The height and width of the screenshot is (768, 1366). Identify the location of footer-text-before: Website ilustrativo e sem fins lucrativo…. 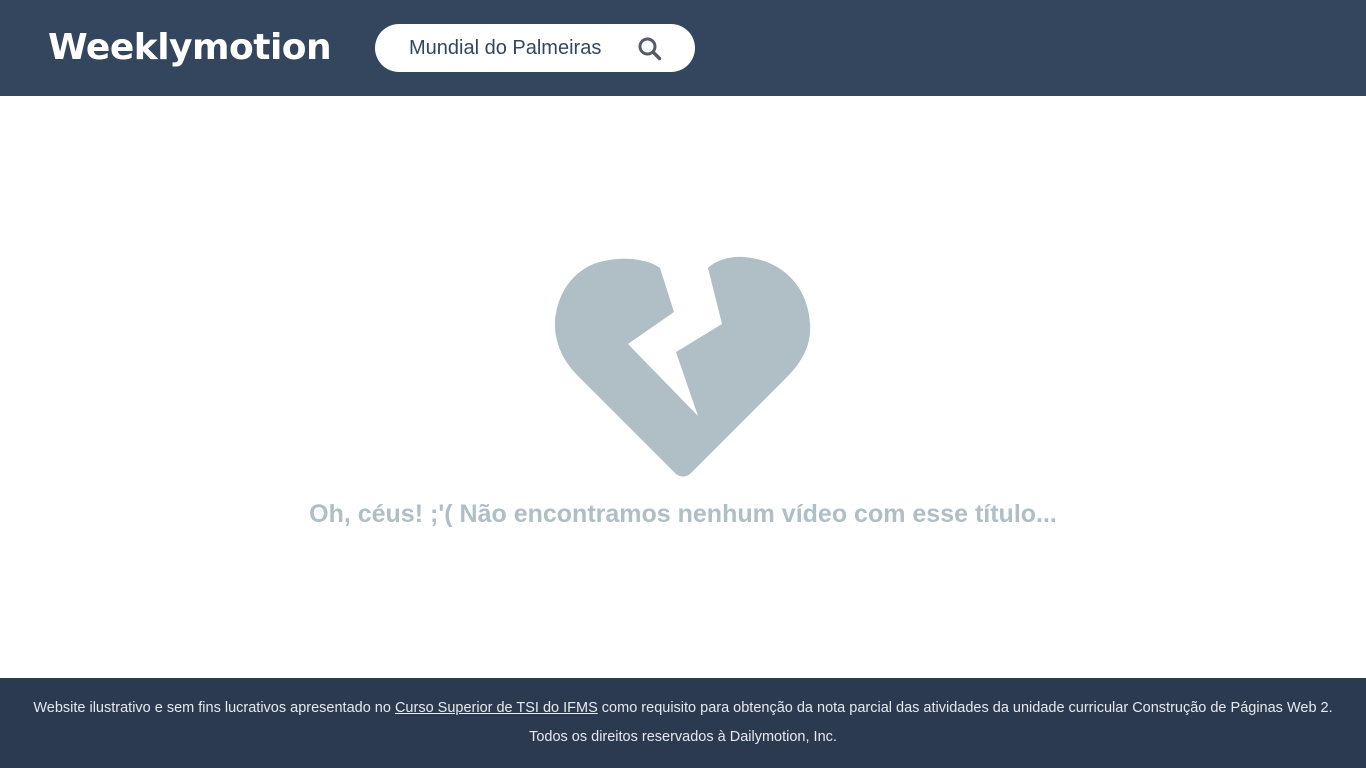
(214, 708).